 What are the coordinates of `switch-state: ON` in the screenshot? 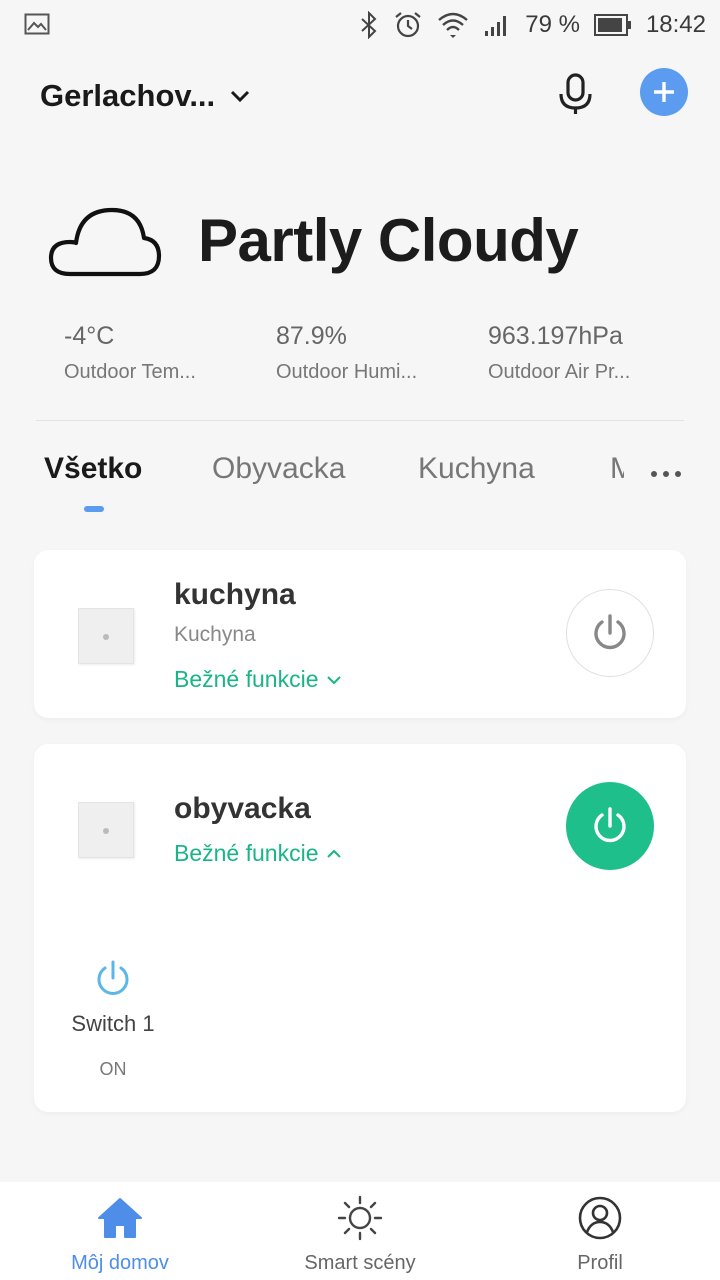 It's located at (113, 1069).